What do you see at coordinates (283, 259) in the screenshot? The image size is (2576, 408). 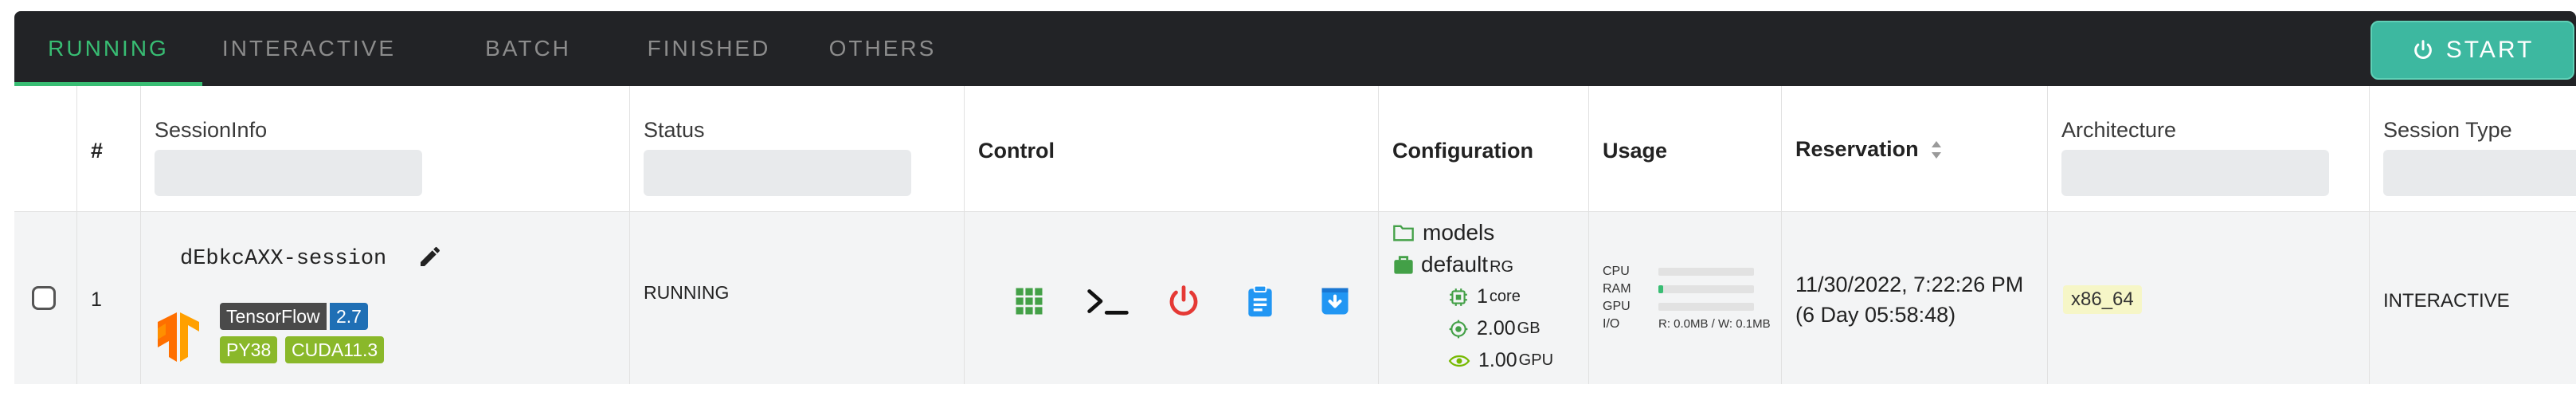 I see `session-name: dEbkcAXX-session` at bounding box center [283, 259].